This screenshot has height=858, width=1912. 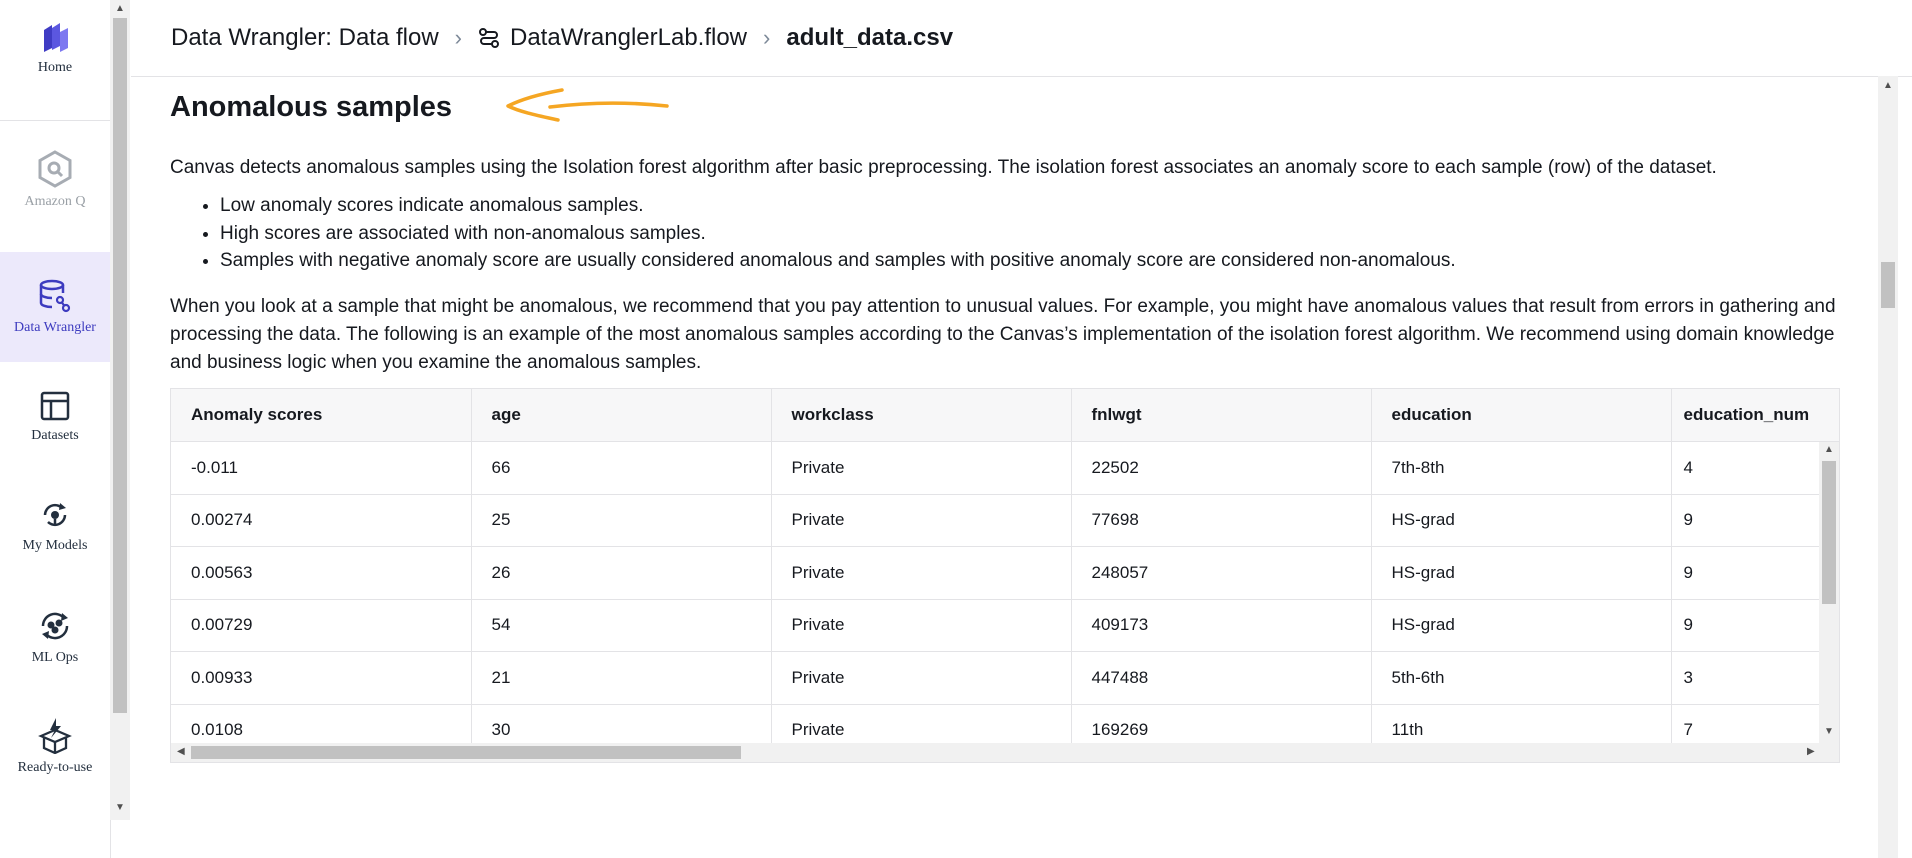 I want to click on section-title: Anomalous samples, so click(x=311, y=107).